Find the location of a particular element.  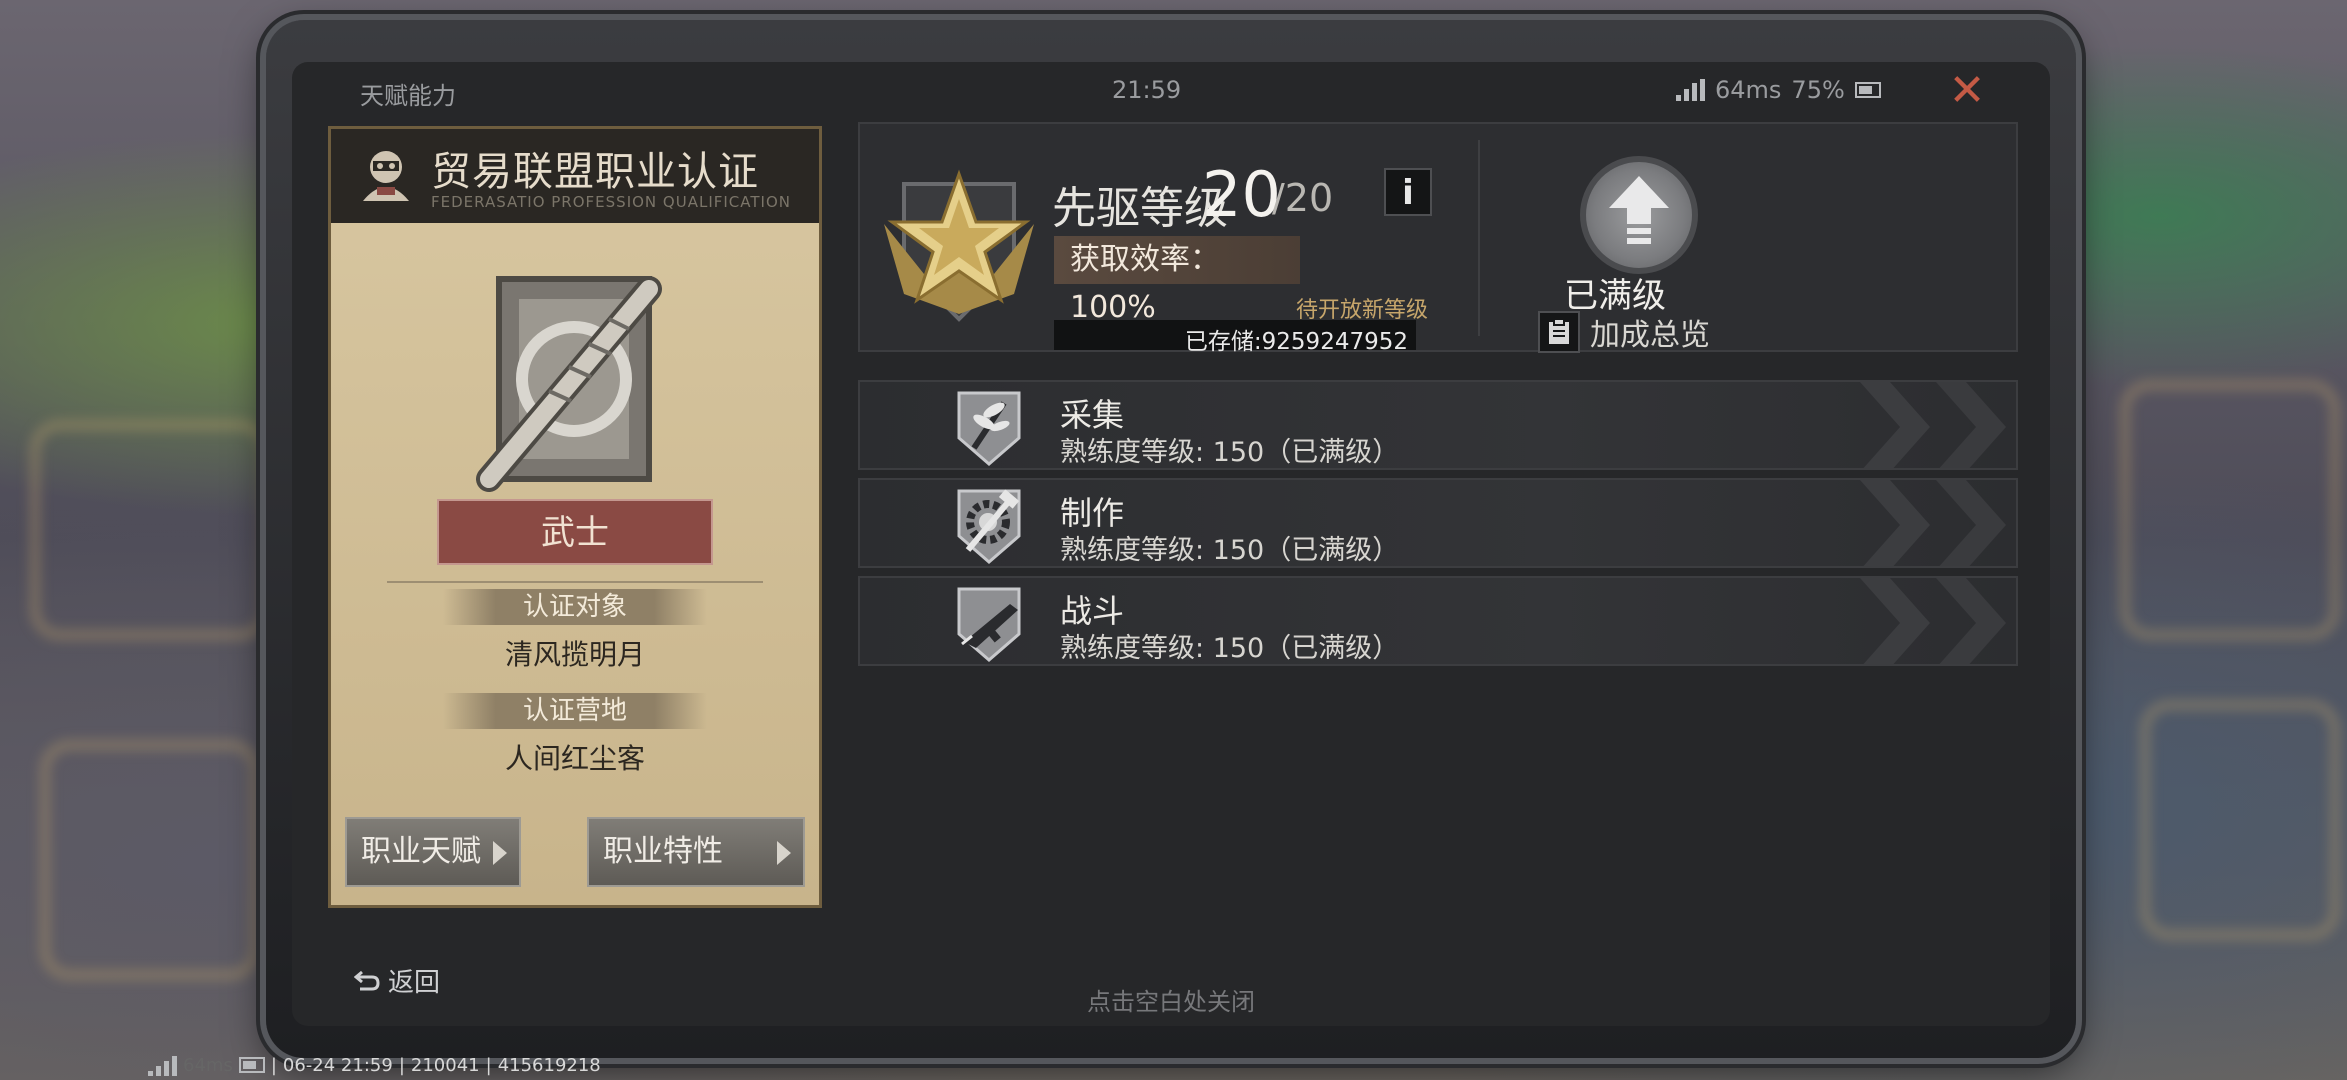

skill-row-combat: 战斗 熟练度等级: 150（已满级） is located at coordinates (1438, 621).